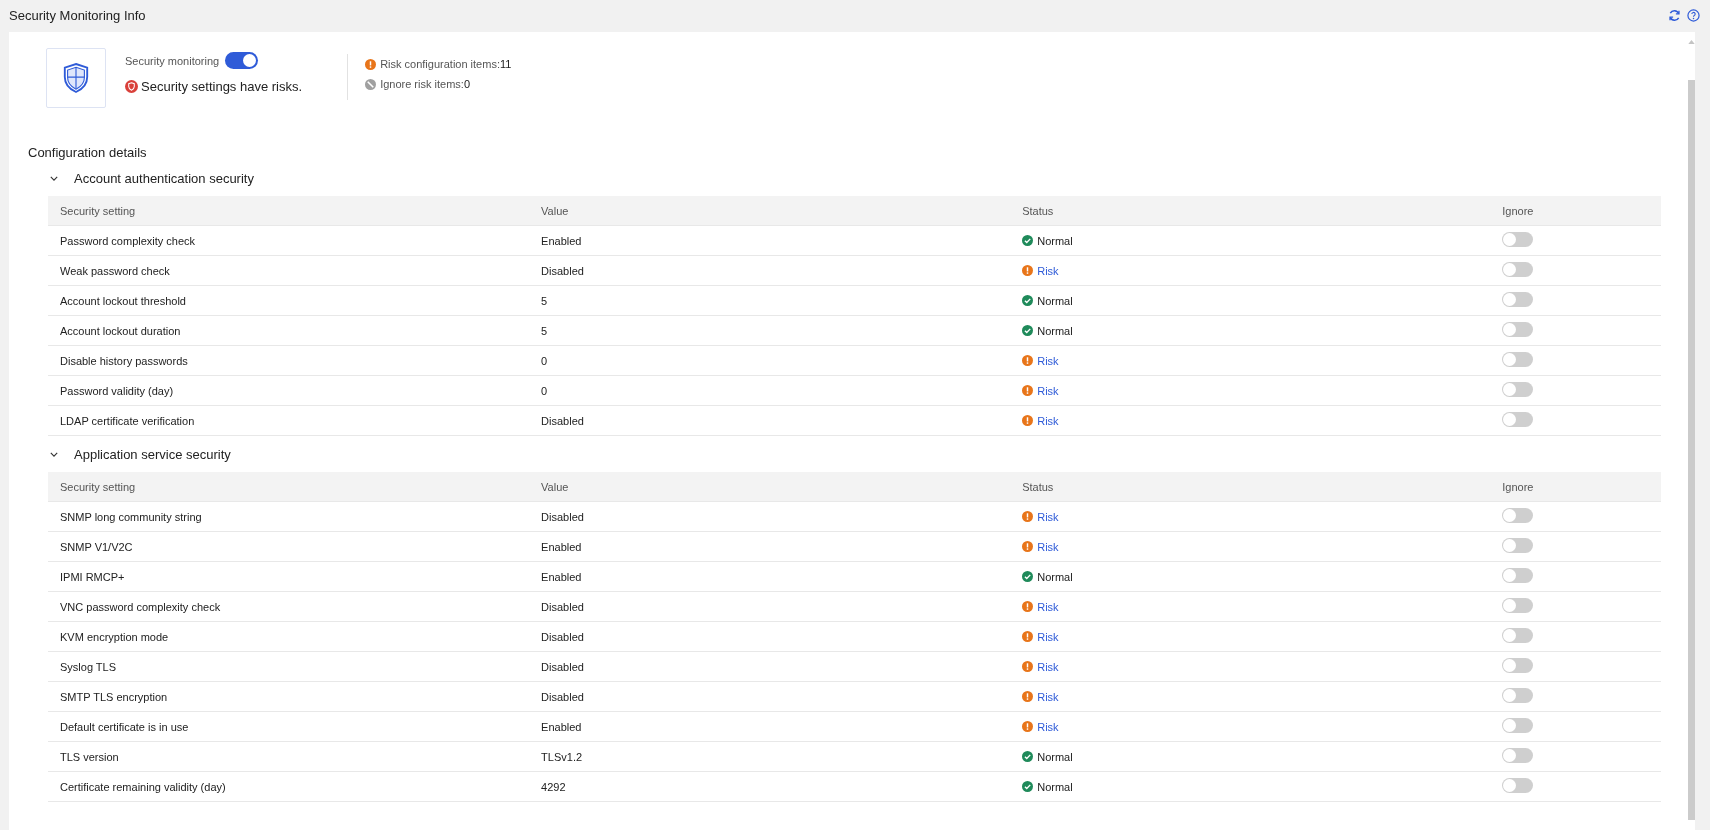 This screenshot has width=1710, height=830. I want to click on table-cell-text: SMTP TLS encryption, so click(114, 696).